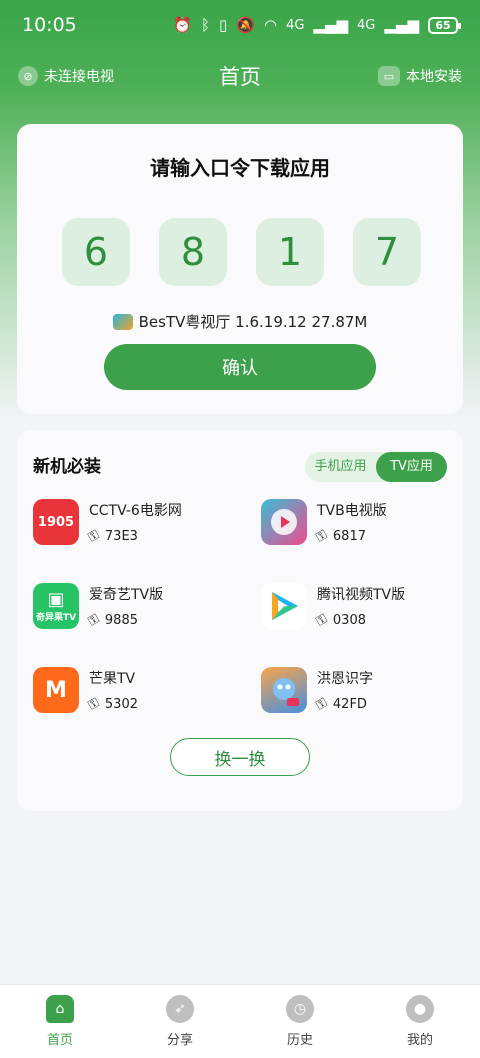 The width and height of the screenshot is (480, 1058). I want to click on app-code-row: ⚿ 9885, so click(124, 620).